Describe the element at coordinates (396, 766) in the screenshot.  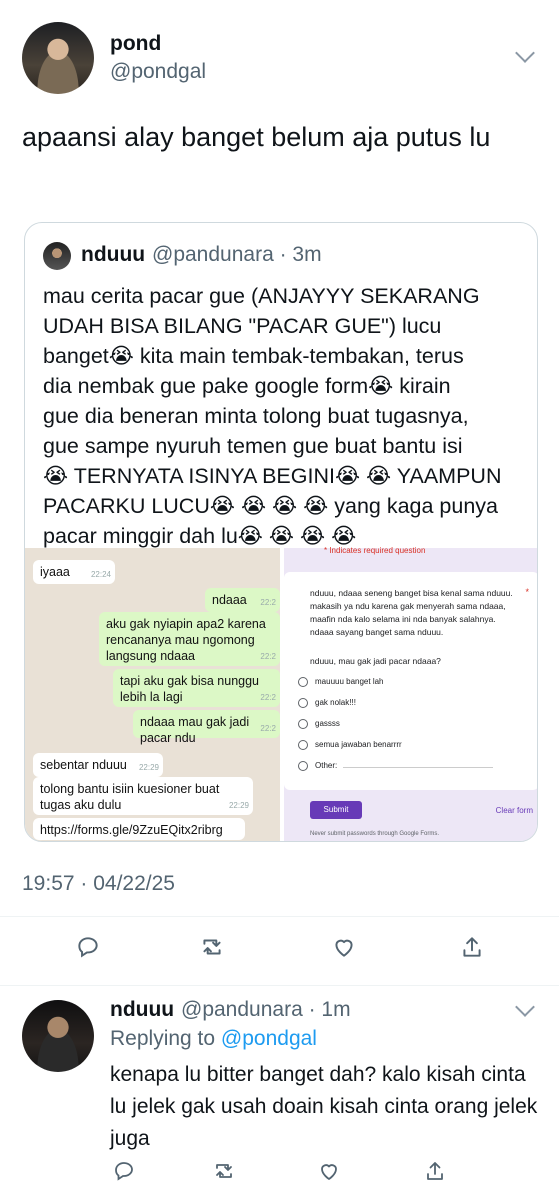
I see `form-option-other: Other:` at that location.